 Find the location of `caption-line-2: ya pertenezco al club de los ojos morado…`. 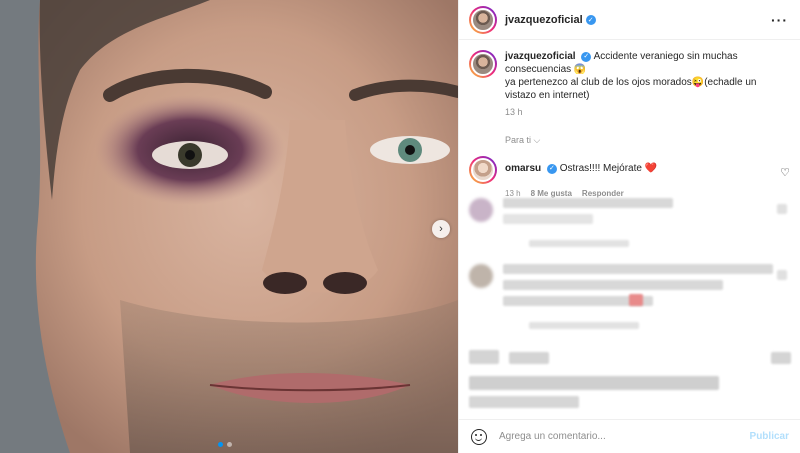

caption-line-2: ya pertenezco al club de los ojos morado… is located at coordinates (631, 89).